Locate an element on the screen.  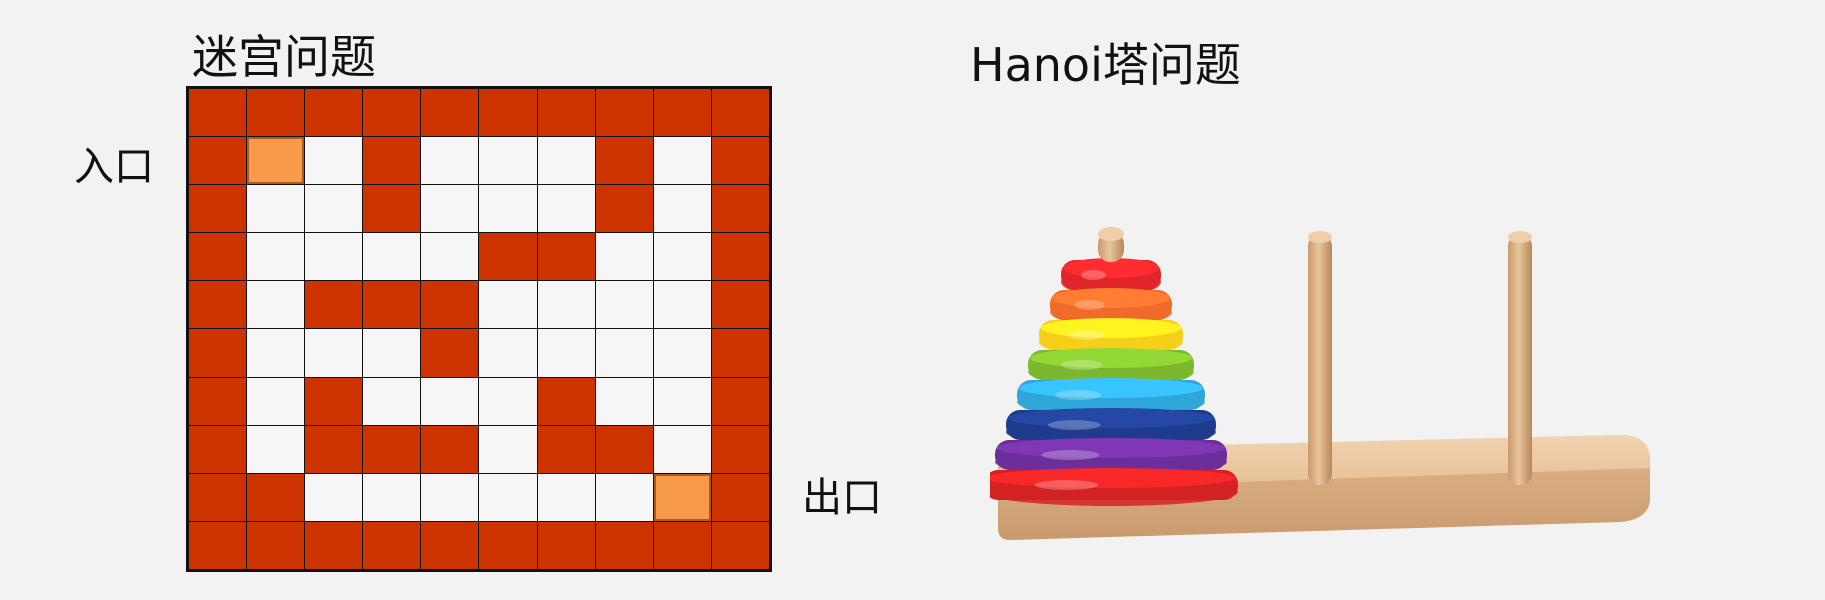
maze-entrance-cell is located at coordinates (276, 161).